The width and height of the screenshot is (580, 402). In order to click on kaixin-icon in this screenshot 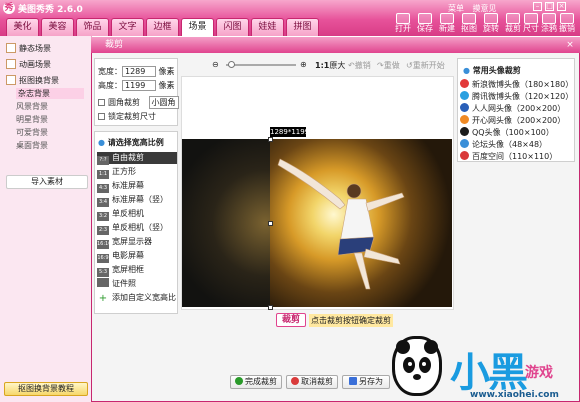, I will do `click(464, 119)`.